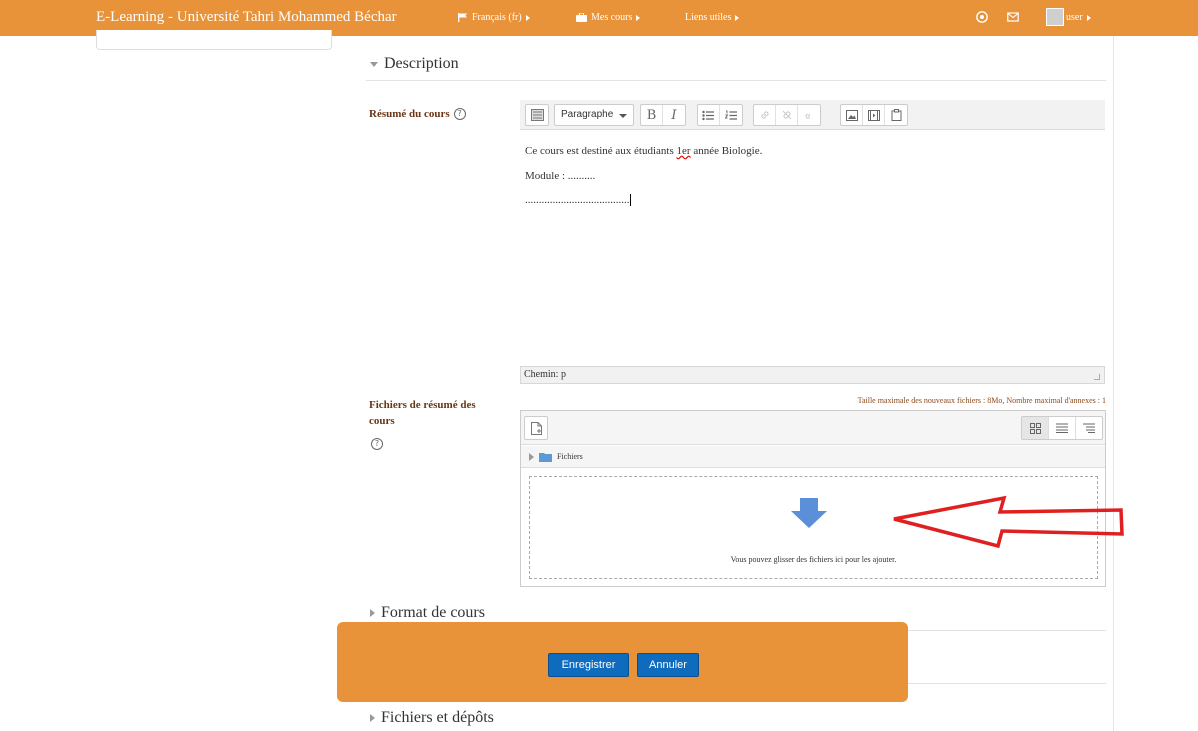 The height and width of the screenshot is (731, 1198). Describe the element at coordinates (545, 457) in the screenshot. I see `folder-icon` at that location.